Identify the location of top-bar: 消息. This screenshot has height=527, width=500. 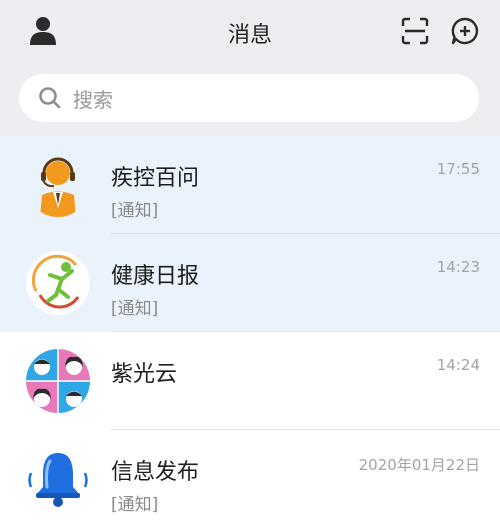
(250, 33).